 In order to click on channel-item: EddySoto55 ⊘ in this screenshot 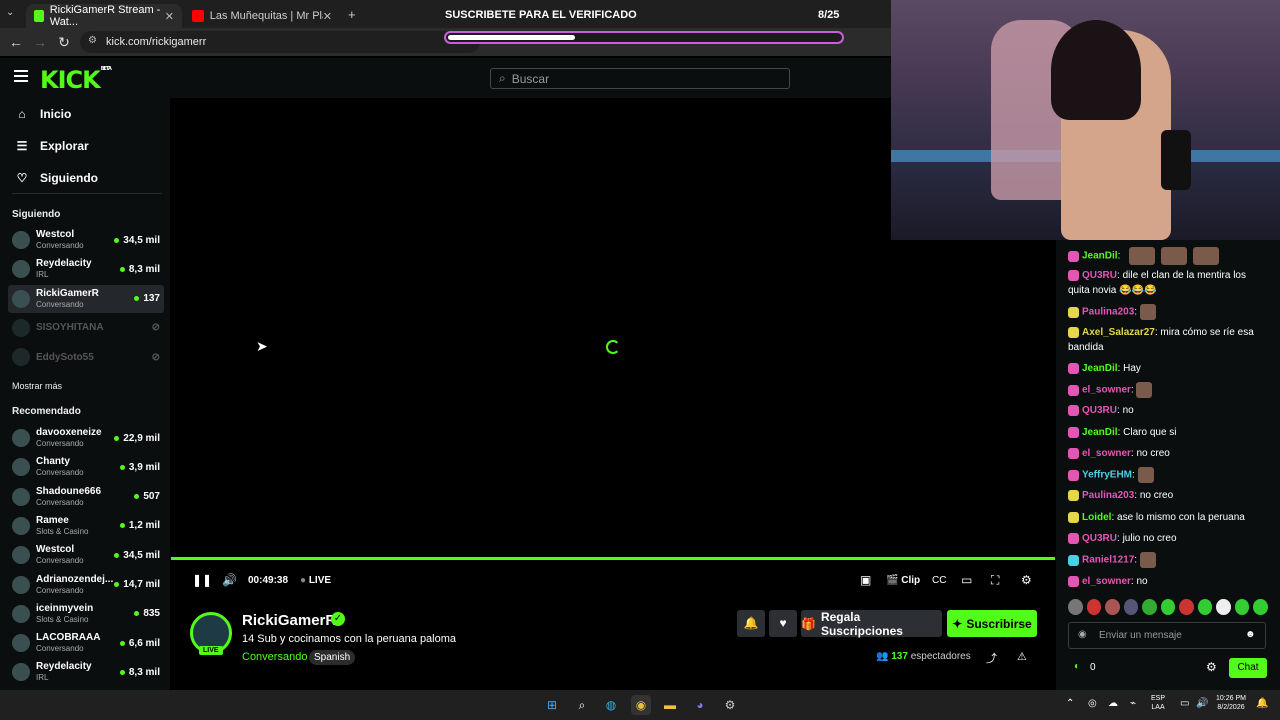, I will do `click(86, 357)`.